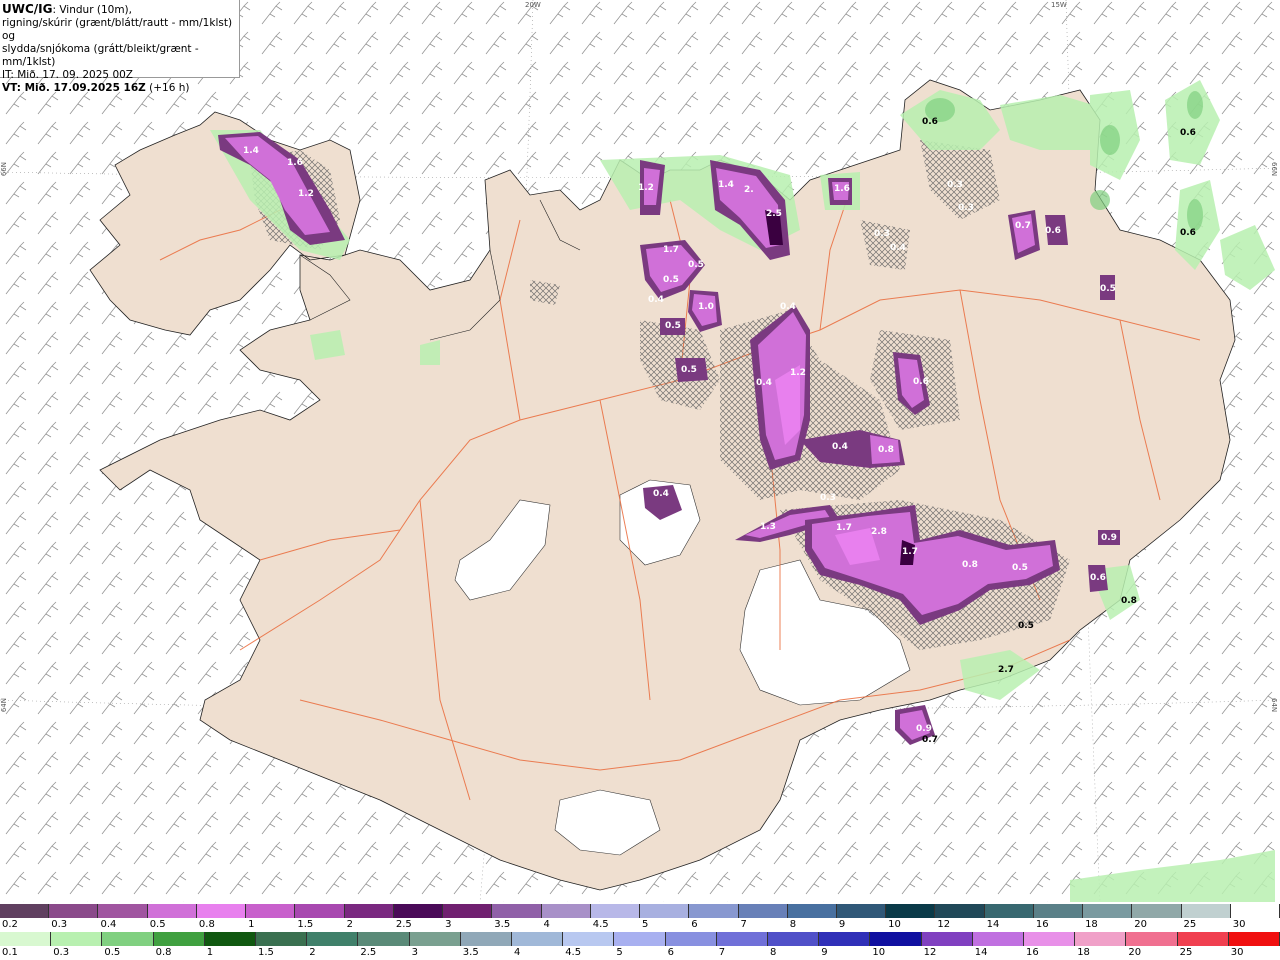  I want to click on snow-scale-label: 16, so click(1042, 924).